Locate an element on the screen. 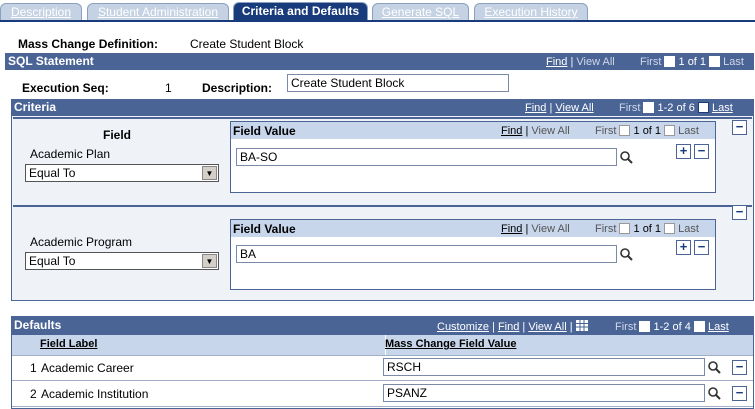 The image size is (755, 409). defaults-last-link: Last is located at coordinates (718, 327).